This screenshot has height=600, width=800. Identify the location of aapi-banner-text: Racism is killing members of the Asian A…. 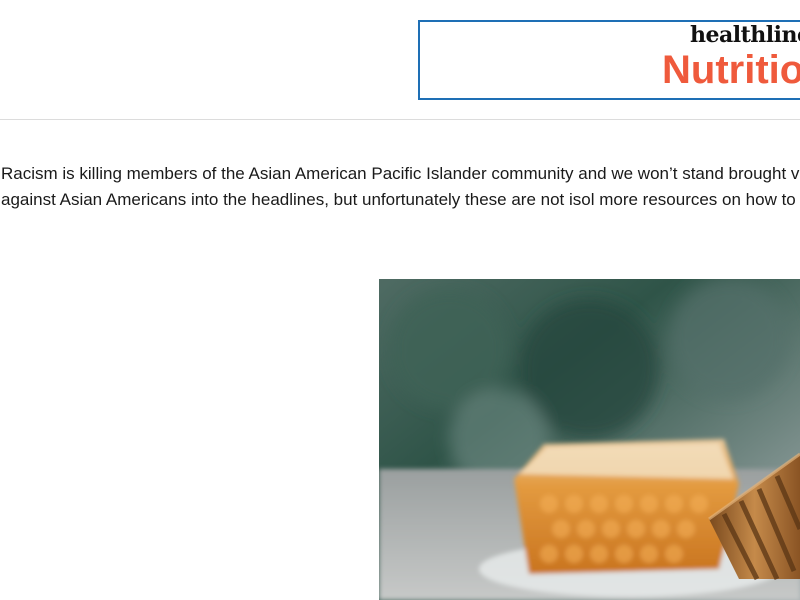
(400, 186).